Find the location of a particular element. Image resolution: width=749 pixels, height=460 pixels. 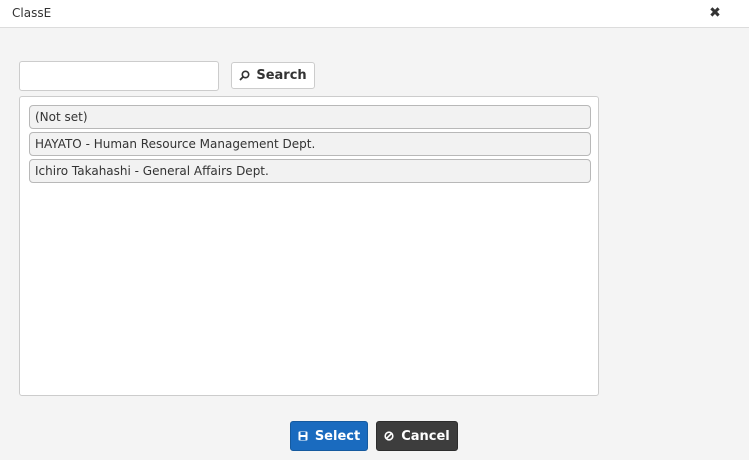

select-button: Select is located at coordinates (329, 436).